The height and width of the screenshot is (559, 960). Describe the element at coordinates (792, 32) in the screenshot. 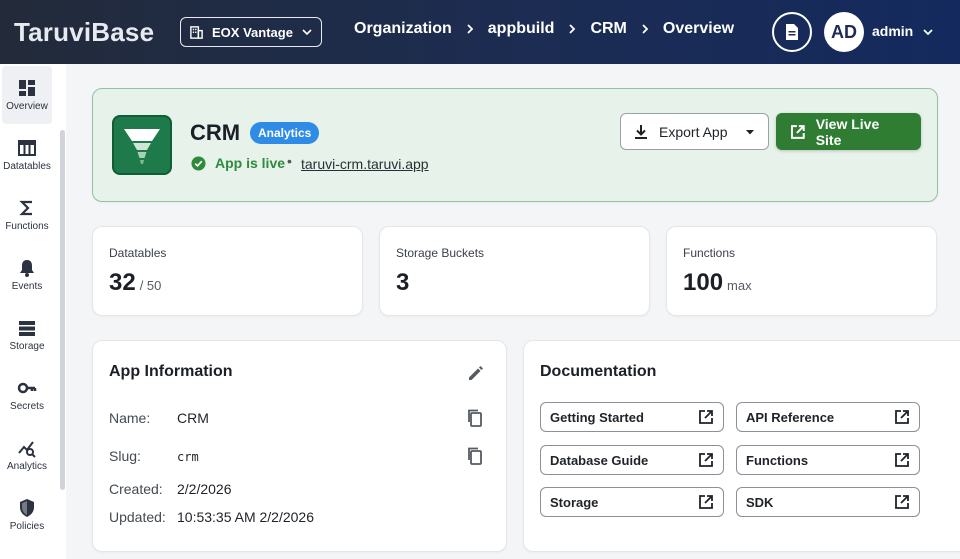

I see `docs-button` at that location.